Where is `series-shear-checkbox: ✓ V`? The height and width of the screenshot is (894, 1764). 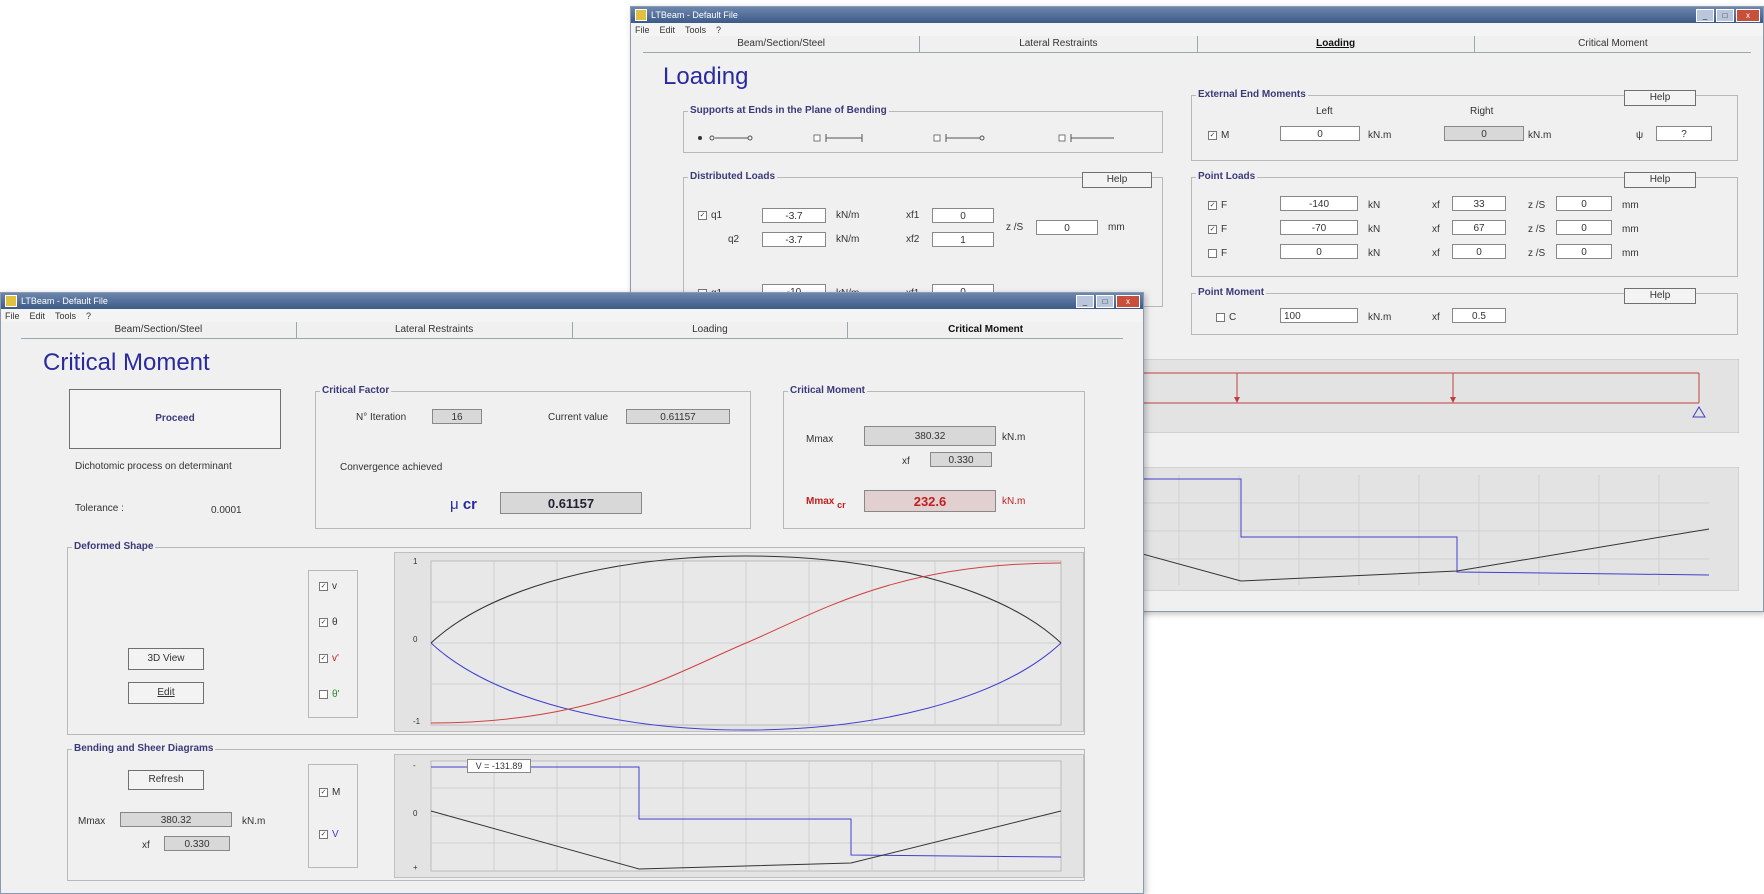 series-shear-checkbox: ✓ V is located at coordinates (329, 834).